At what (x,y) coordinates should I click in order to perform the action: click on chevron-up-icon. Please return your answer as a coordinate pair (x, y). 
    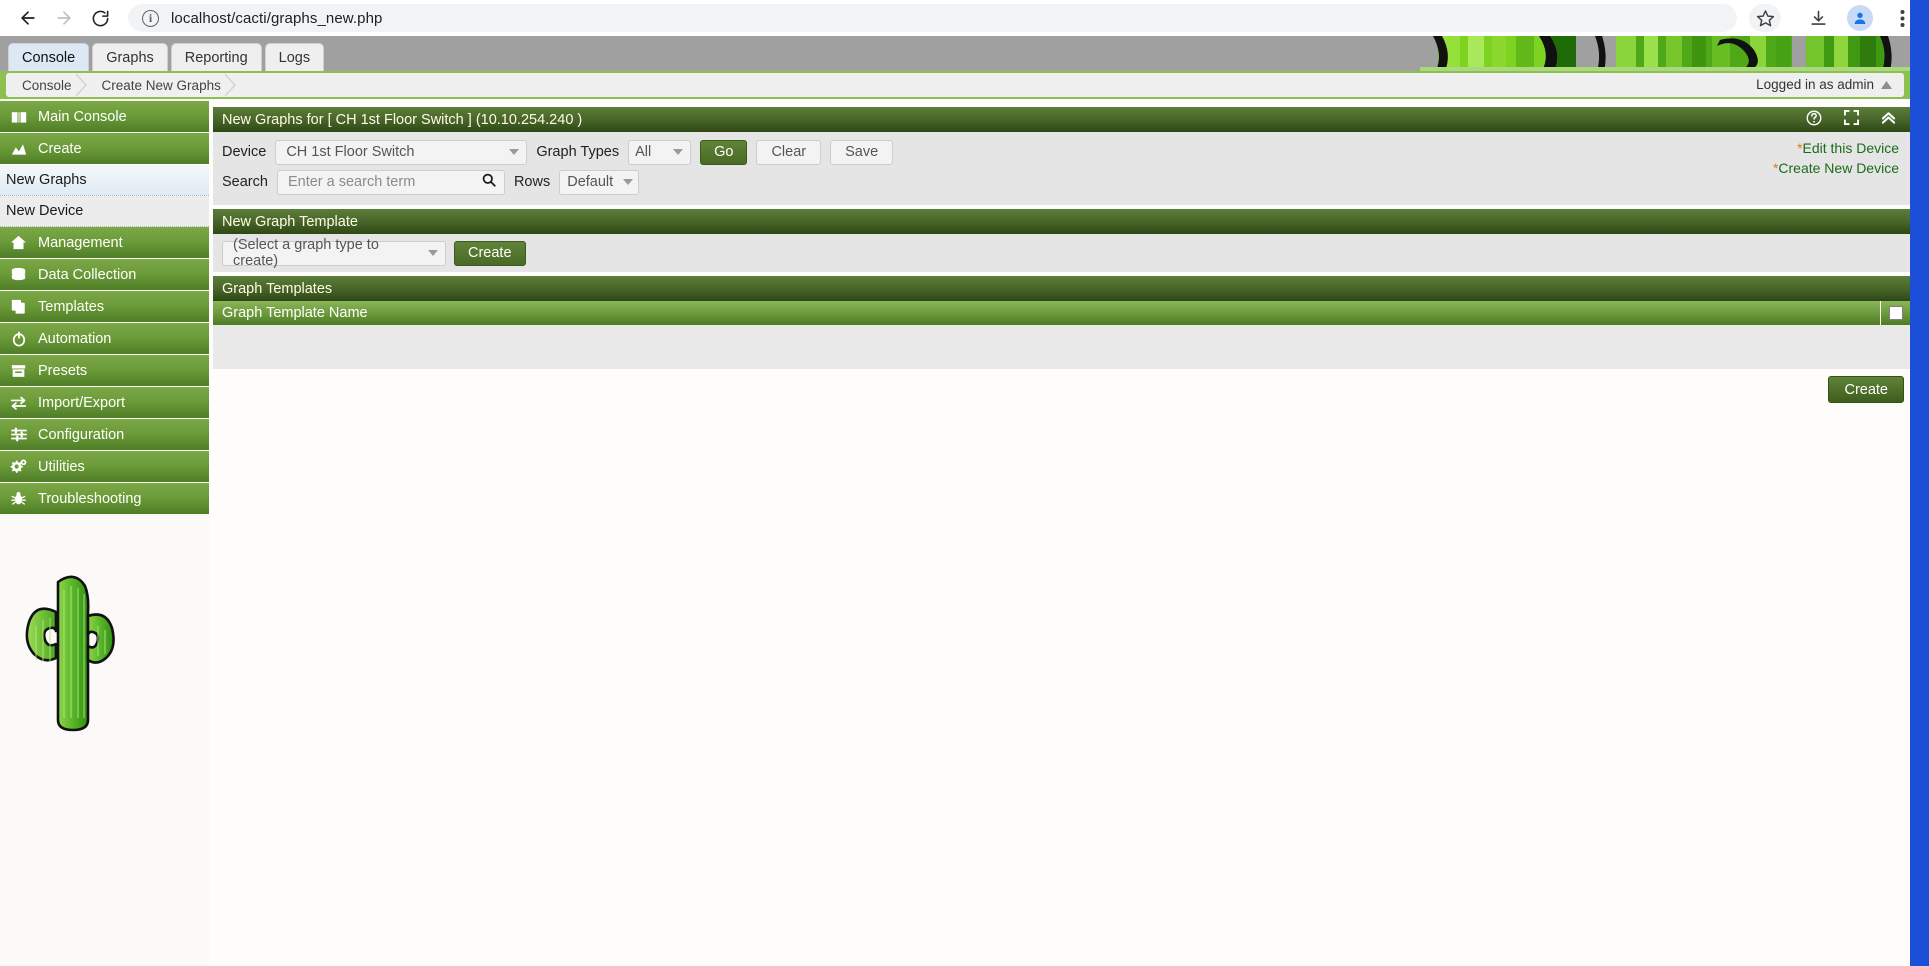
    Looking at the image, I should click on (1886, 84).